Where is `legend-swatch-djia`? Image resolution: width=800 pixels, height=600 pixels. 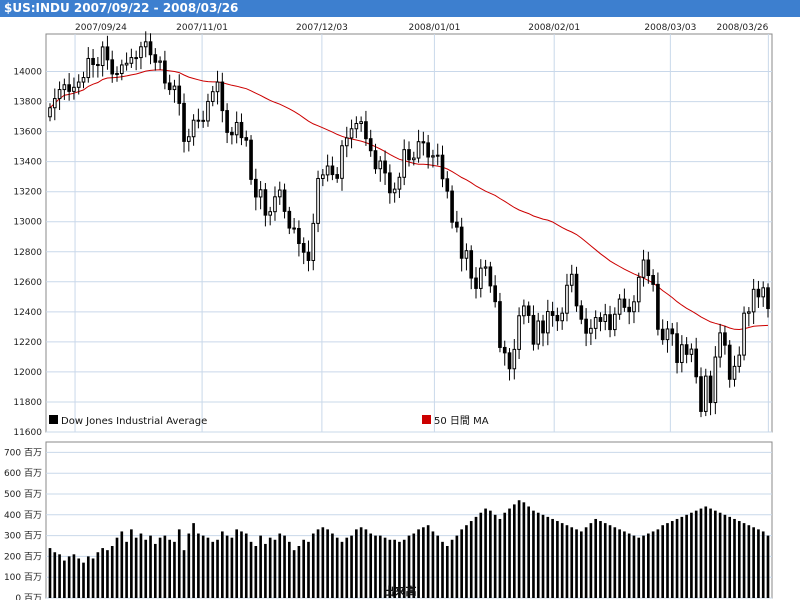 legend-swatch-djia is located at coordinates (53, 419).